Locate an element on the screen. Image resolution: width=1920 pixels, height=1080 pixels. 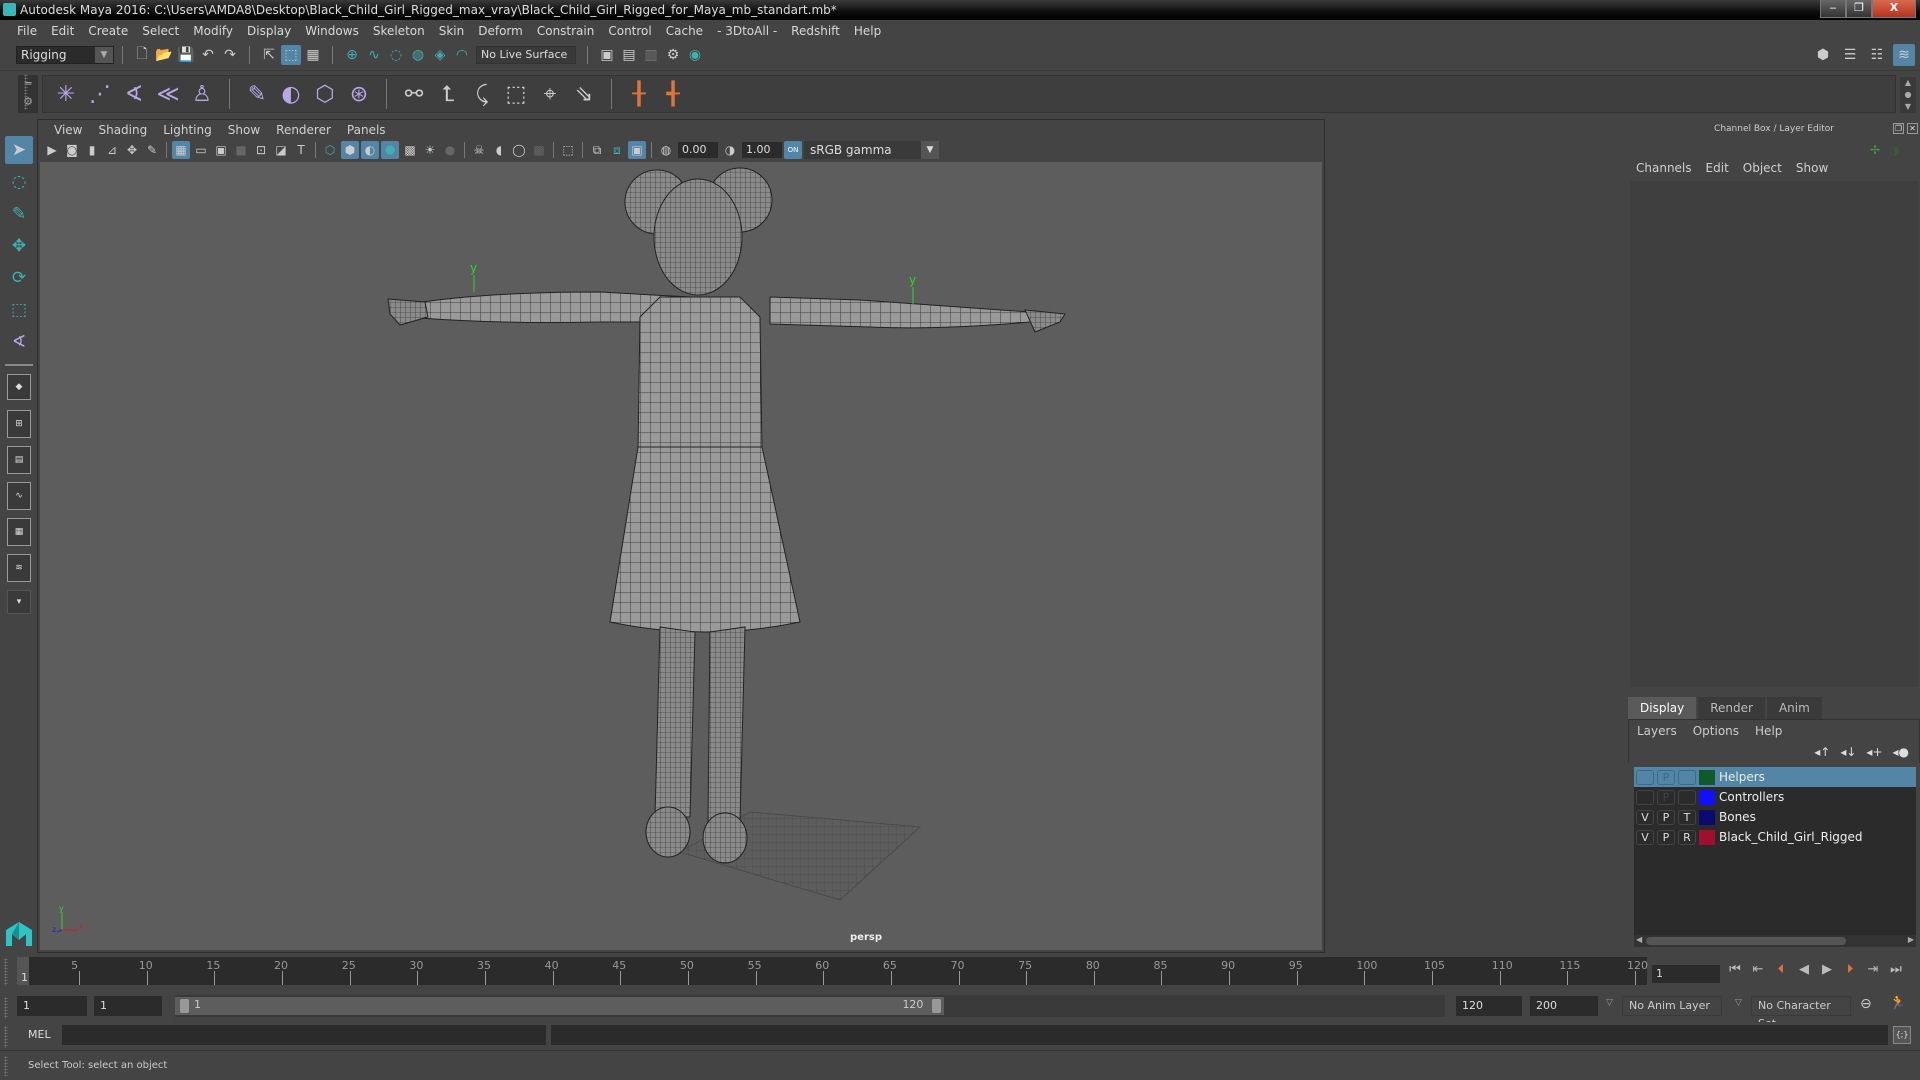
menu-display: Display is located at coordinates (269, 31).